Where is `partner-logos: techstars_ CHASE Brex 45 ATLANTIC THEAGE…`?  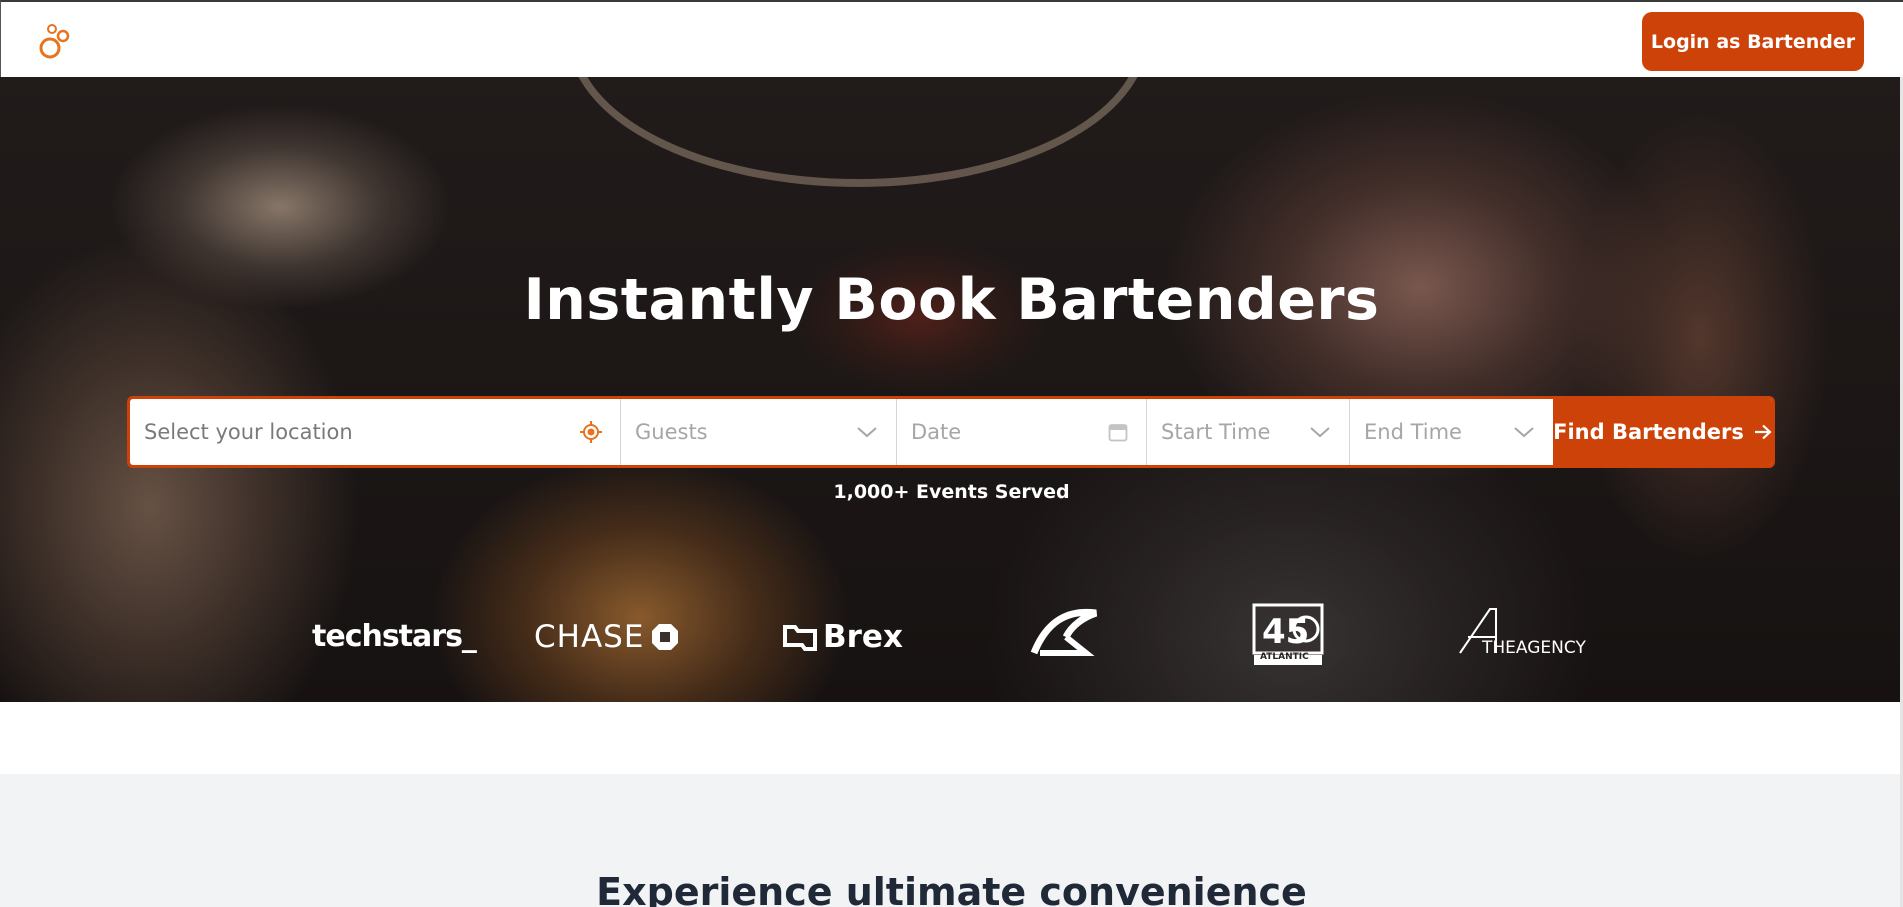 partner-logos: techstars_ CHASE Brex 45 ATLANTIC THEAGE… is located at coordinates (951, 645).